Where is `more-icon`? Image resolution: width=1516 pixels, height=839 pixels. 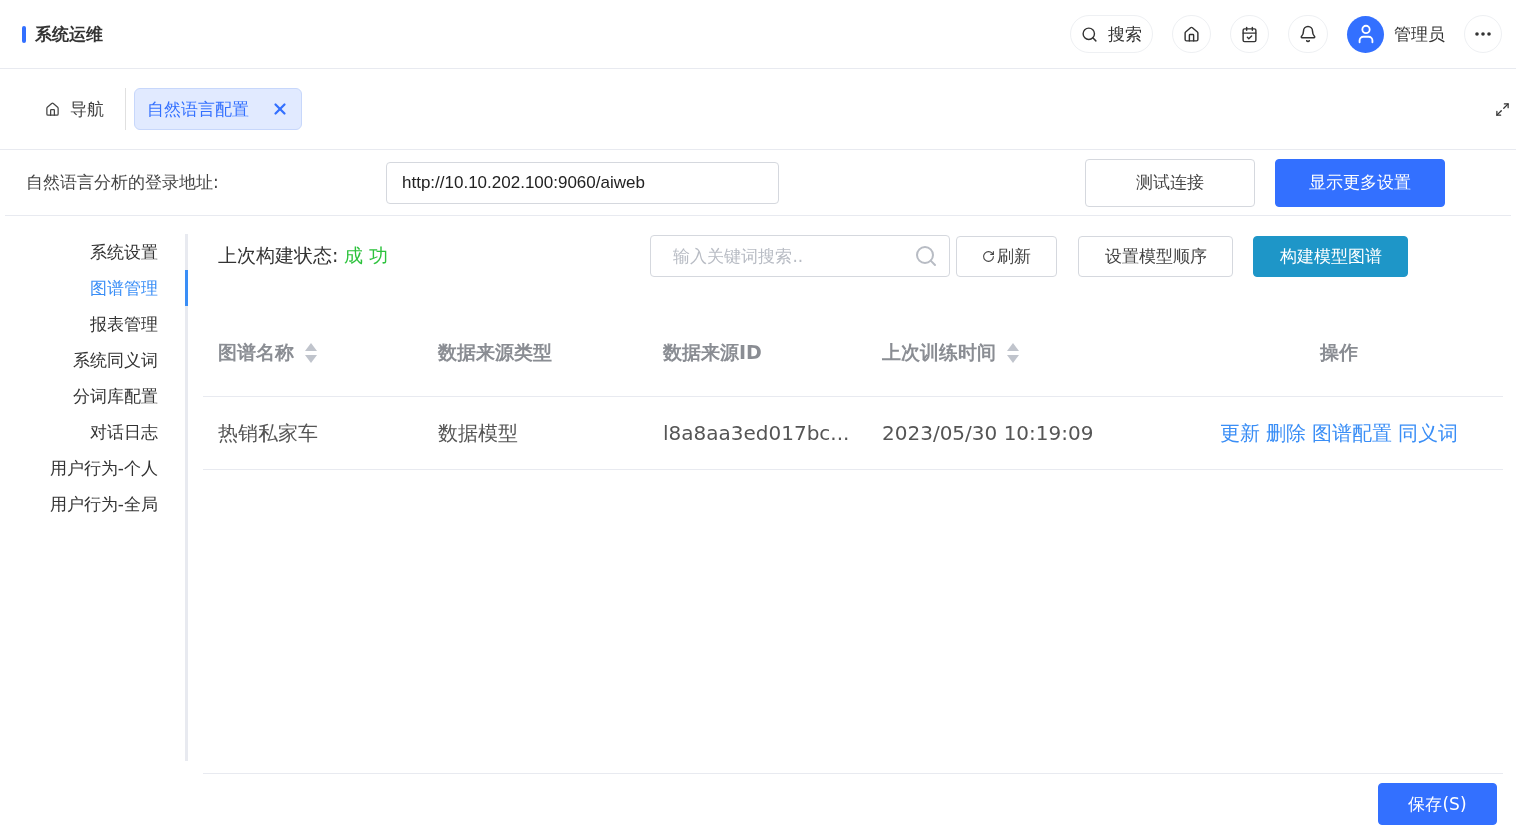 more-icon is located at coordinates (1483, 34).